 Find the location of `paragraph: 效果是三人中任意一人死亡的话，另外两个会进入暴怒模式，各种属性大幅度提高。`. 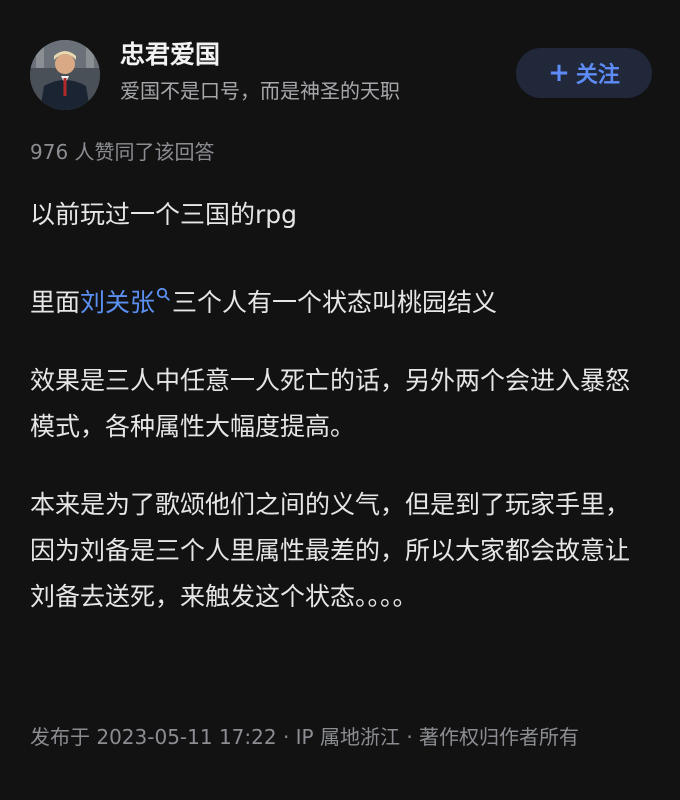

paragraph: 效果是三人中任意一人死亡的话，另外两个会进入暴怒模式，各种属性大幅度提高。 is located at coordinates (330, 403).